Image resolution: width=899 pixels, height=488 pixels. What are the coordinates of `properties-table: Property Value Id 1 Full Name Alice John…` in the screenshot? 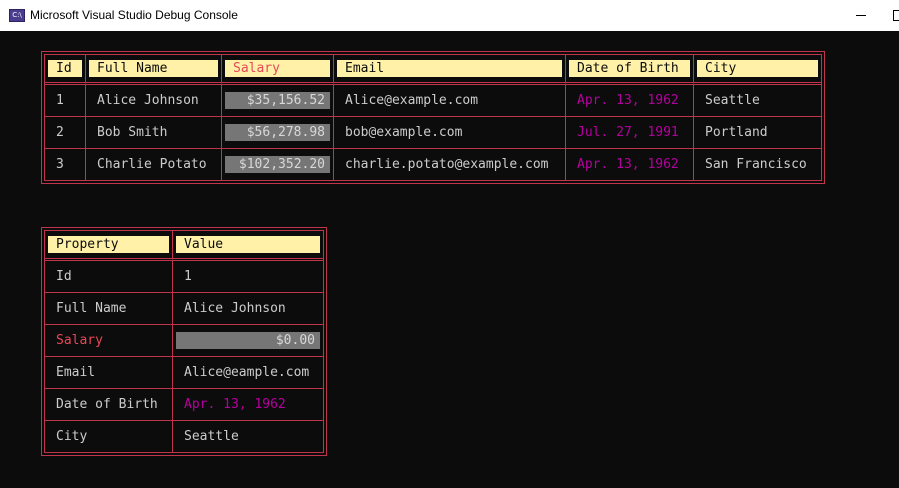 It's located at (184, 341).